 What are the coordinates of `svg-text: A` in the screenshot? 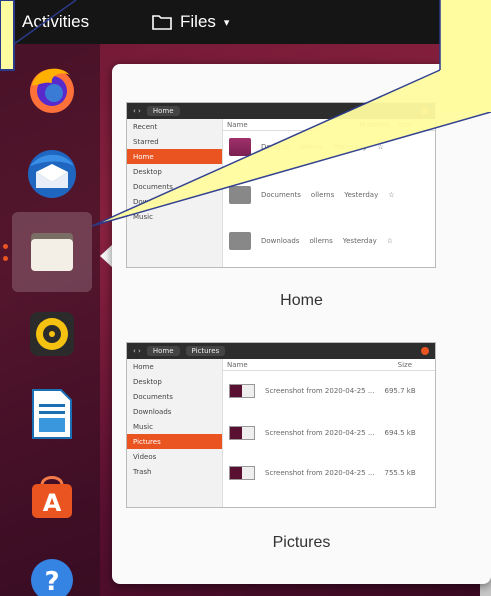 It's located at (52, 503).